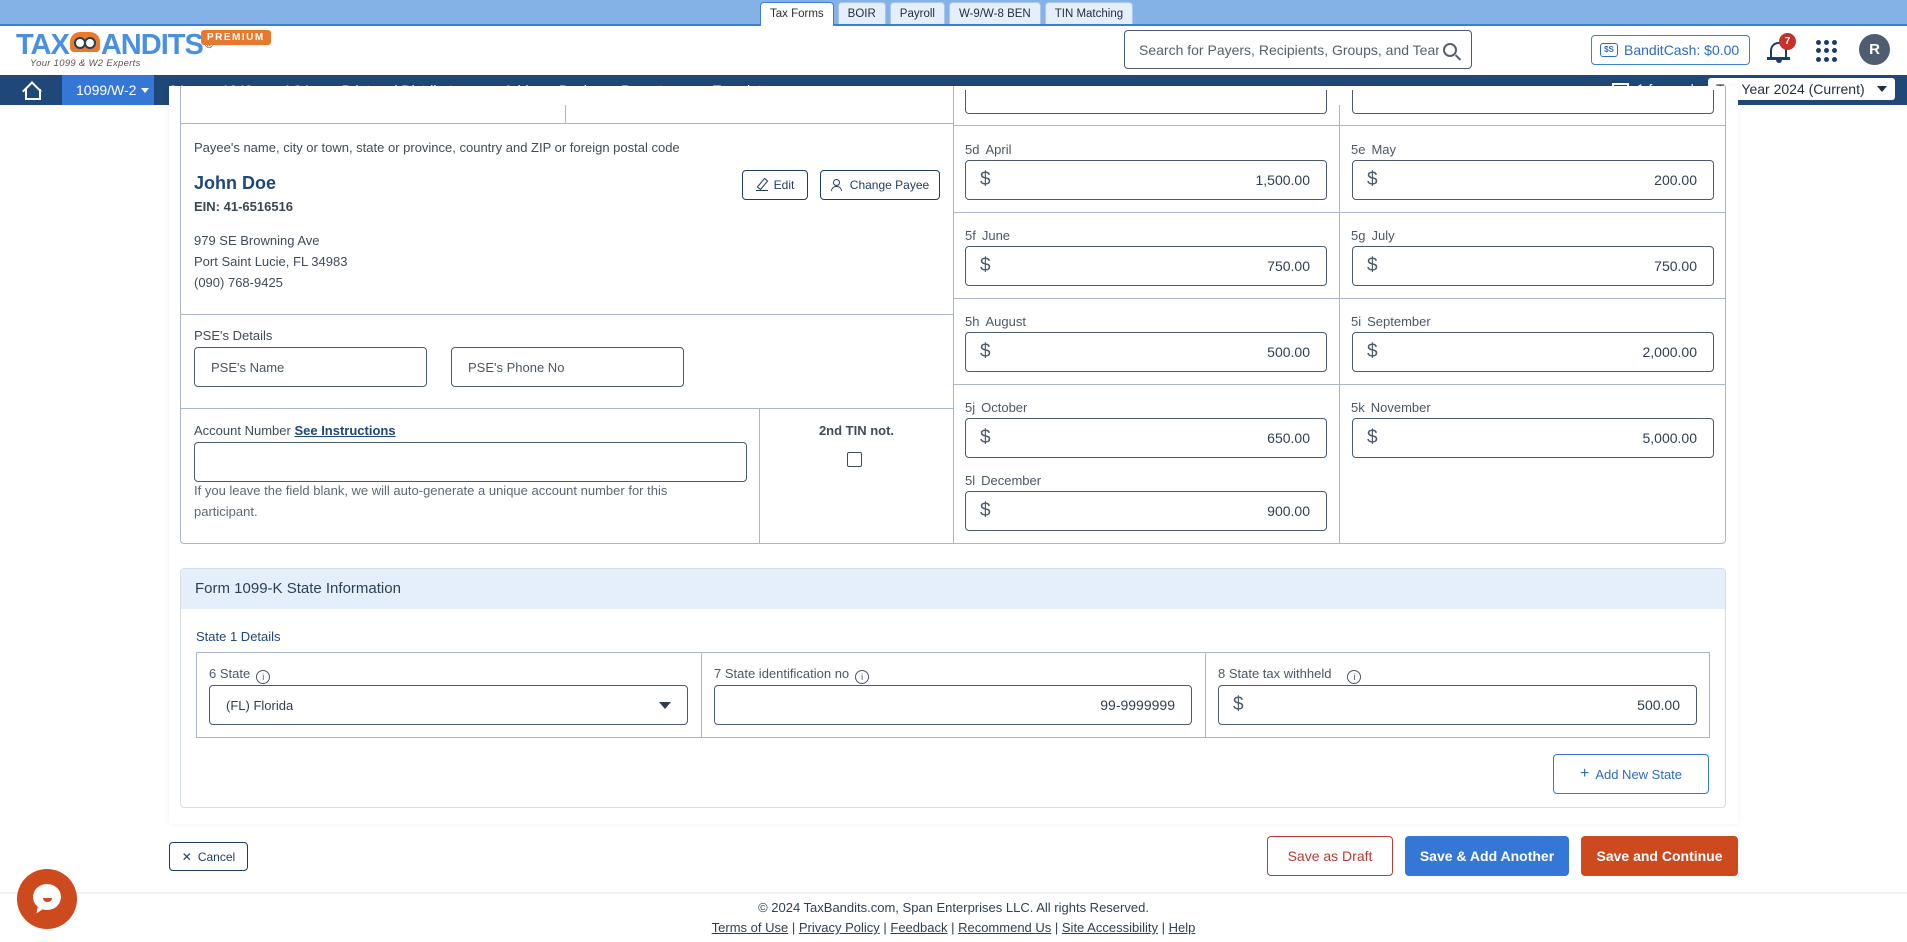 Image resolution: width=1907 pixels, height=942 pixels. I want to click on amount-value: 900.00, so click(1288, 511).